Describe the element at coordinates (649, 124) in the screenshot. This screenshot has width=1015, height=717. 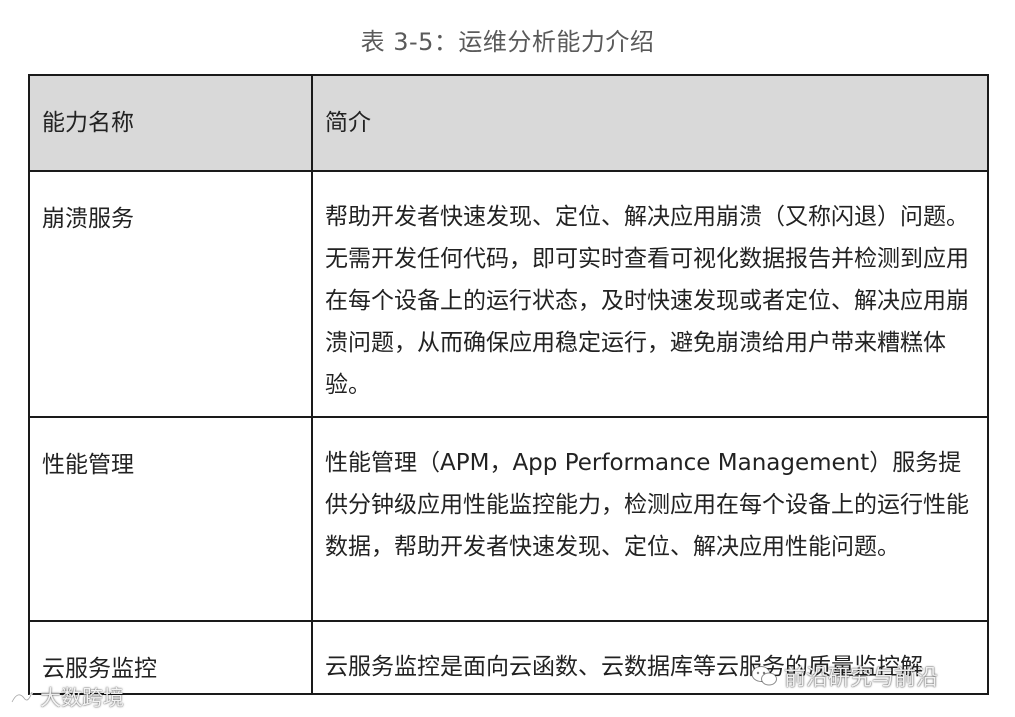
I see `header-description: 简介` at that location.